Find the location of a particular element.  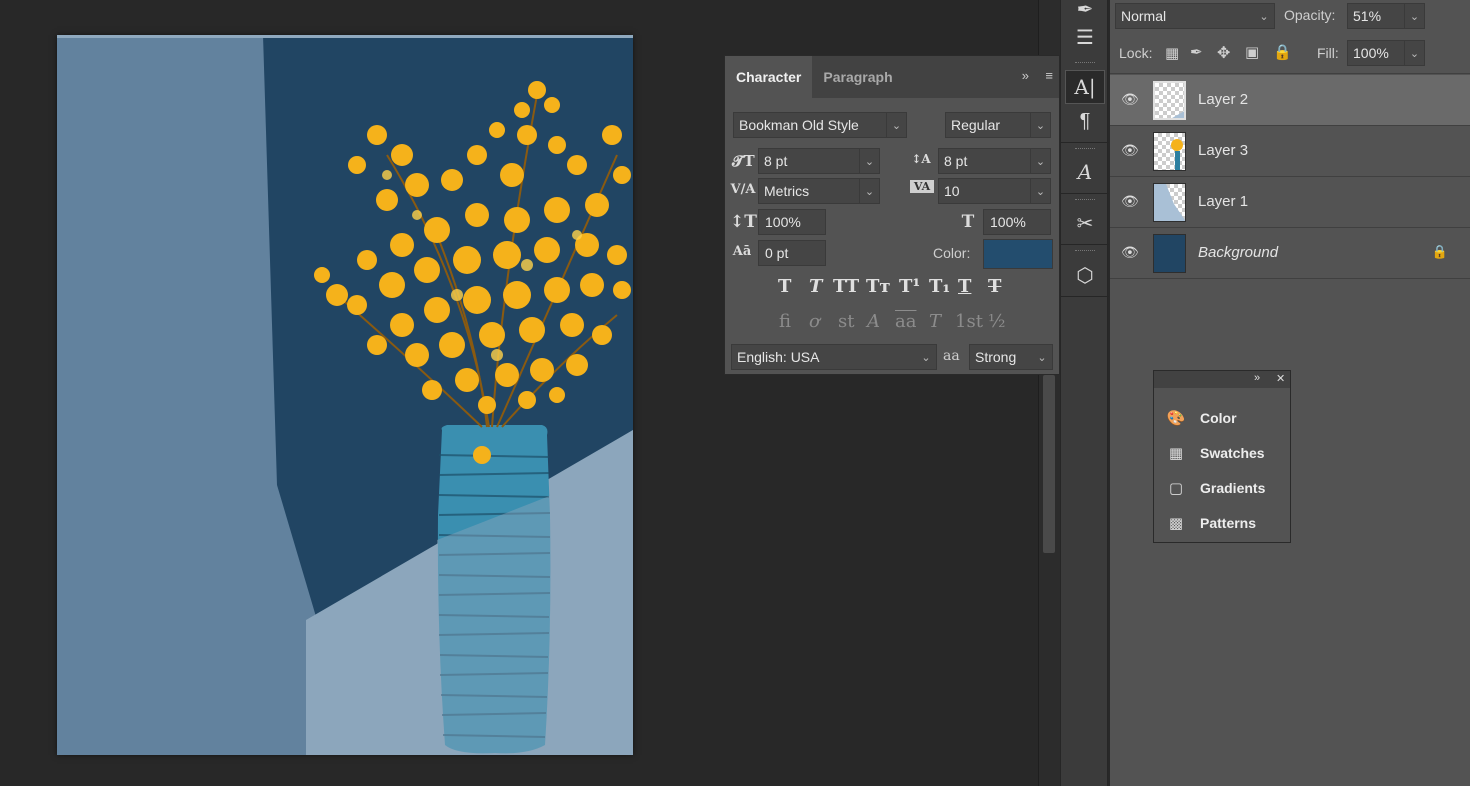

all-caps-button: TT is located at coordinates (846, 286).